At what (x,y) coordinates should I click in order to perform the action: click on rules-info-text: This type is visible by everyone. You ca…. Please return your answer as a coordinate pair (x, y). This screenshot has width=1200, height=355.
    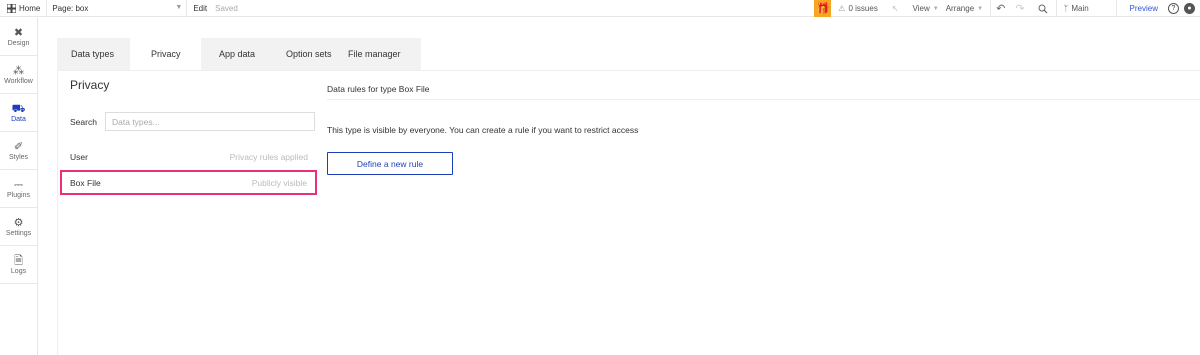
    Looking at the image, I should click on (483, 130).